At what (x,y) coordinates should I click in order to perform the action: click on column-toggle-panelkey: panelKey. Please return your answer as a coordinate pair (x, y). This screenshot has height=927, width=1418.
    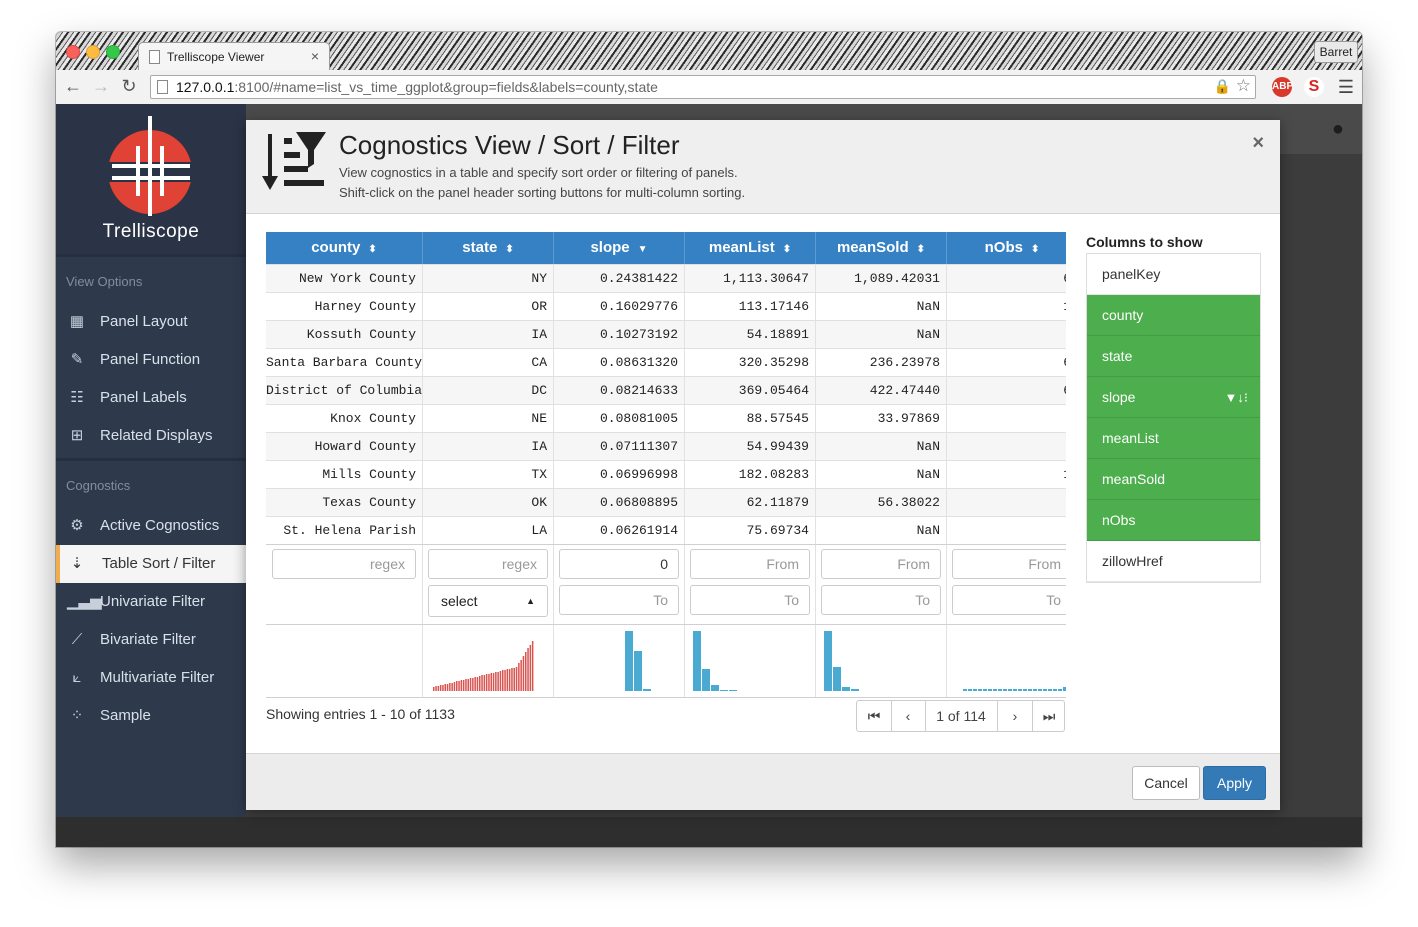
    Looking at the image, I should click on (1173, 274).